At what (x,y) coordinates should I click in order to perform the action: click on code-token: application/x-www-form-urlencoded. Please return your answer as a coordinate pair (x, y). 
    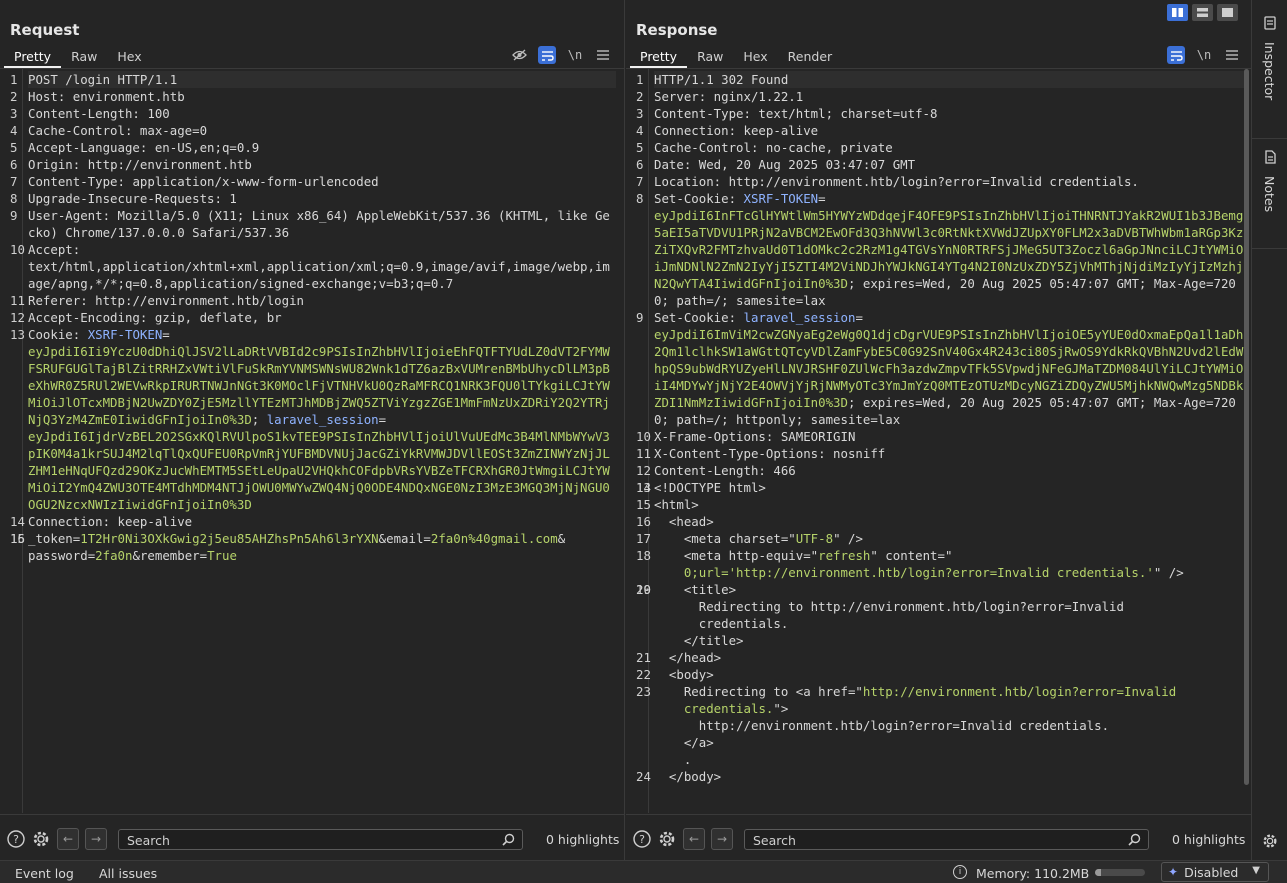
    Looking at the image, I should click on (255, 181).